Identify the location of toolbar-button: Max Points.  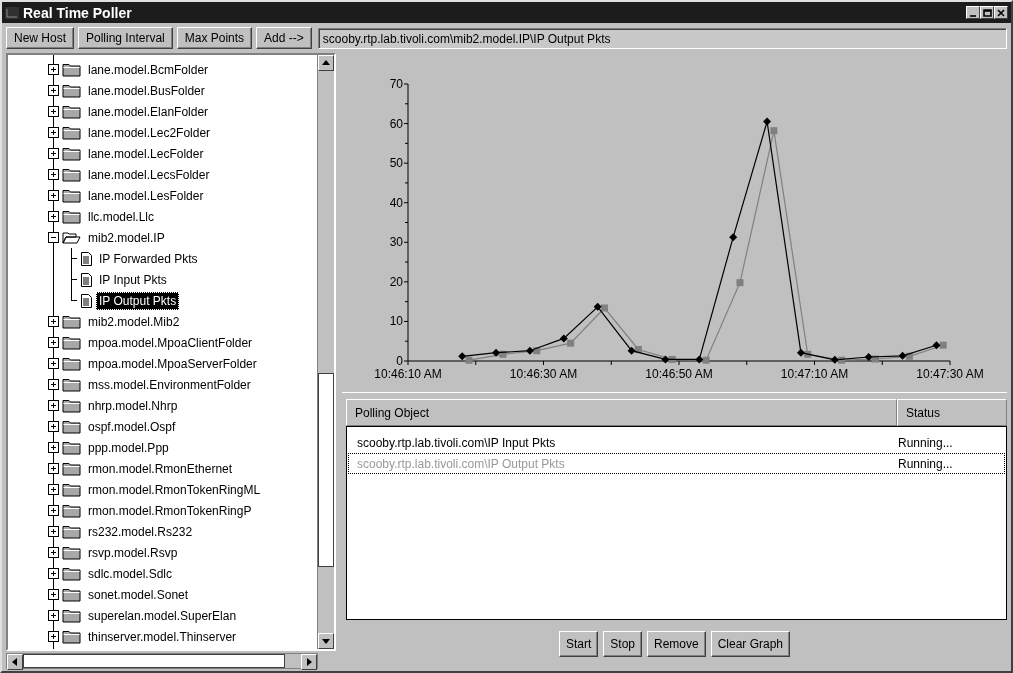
(214, 38).